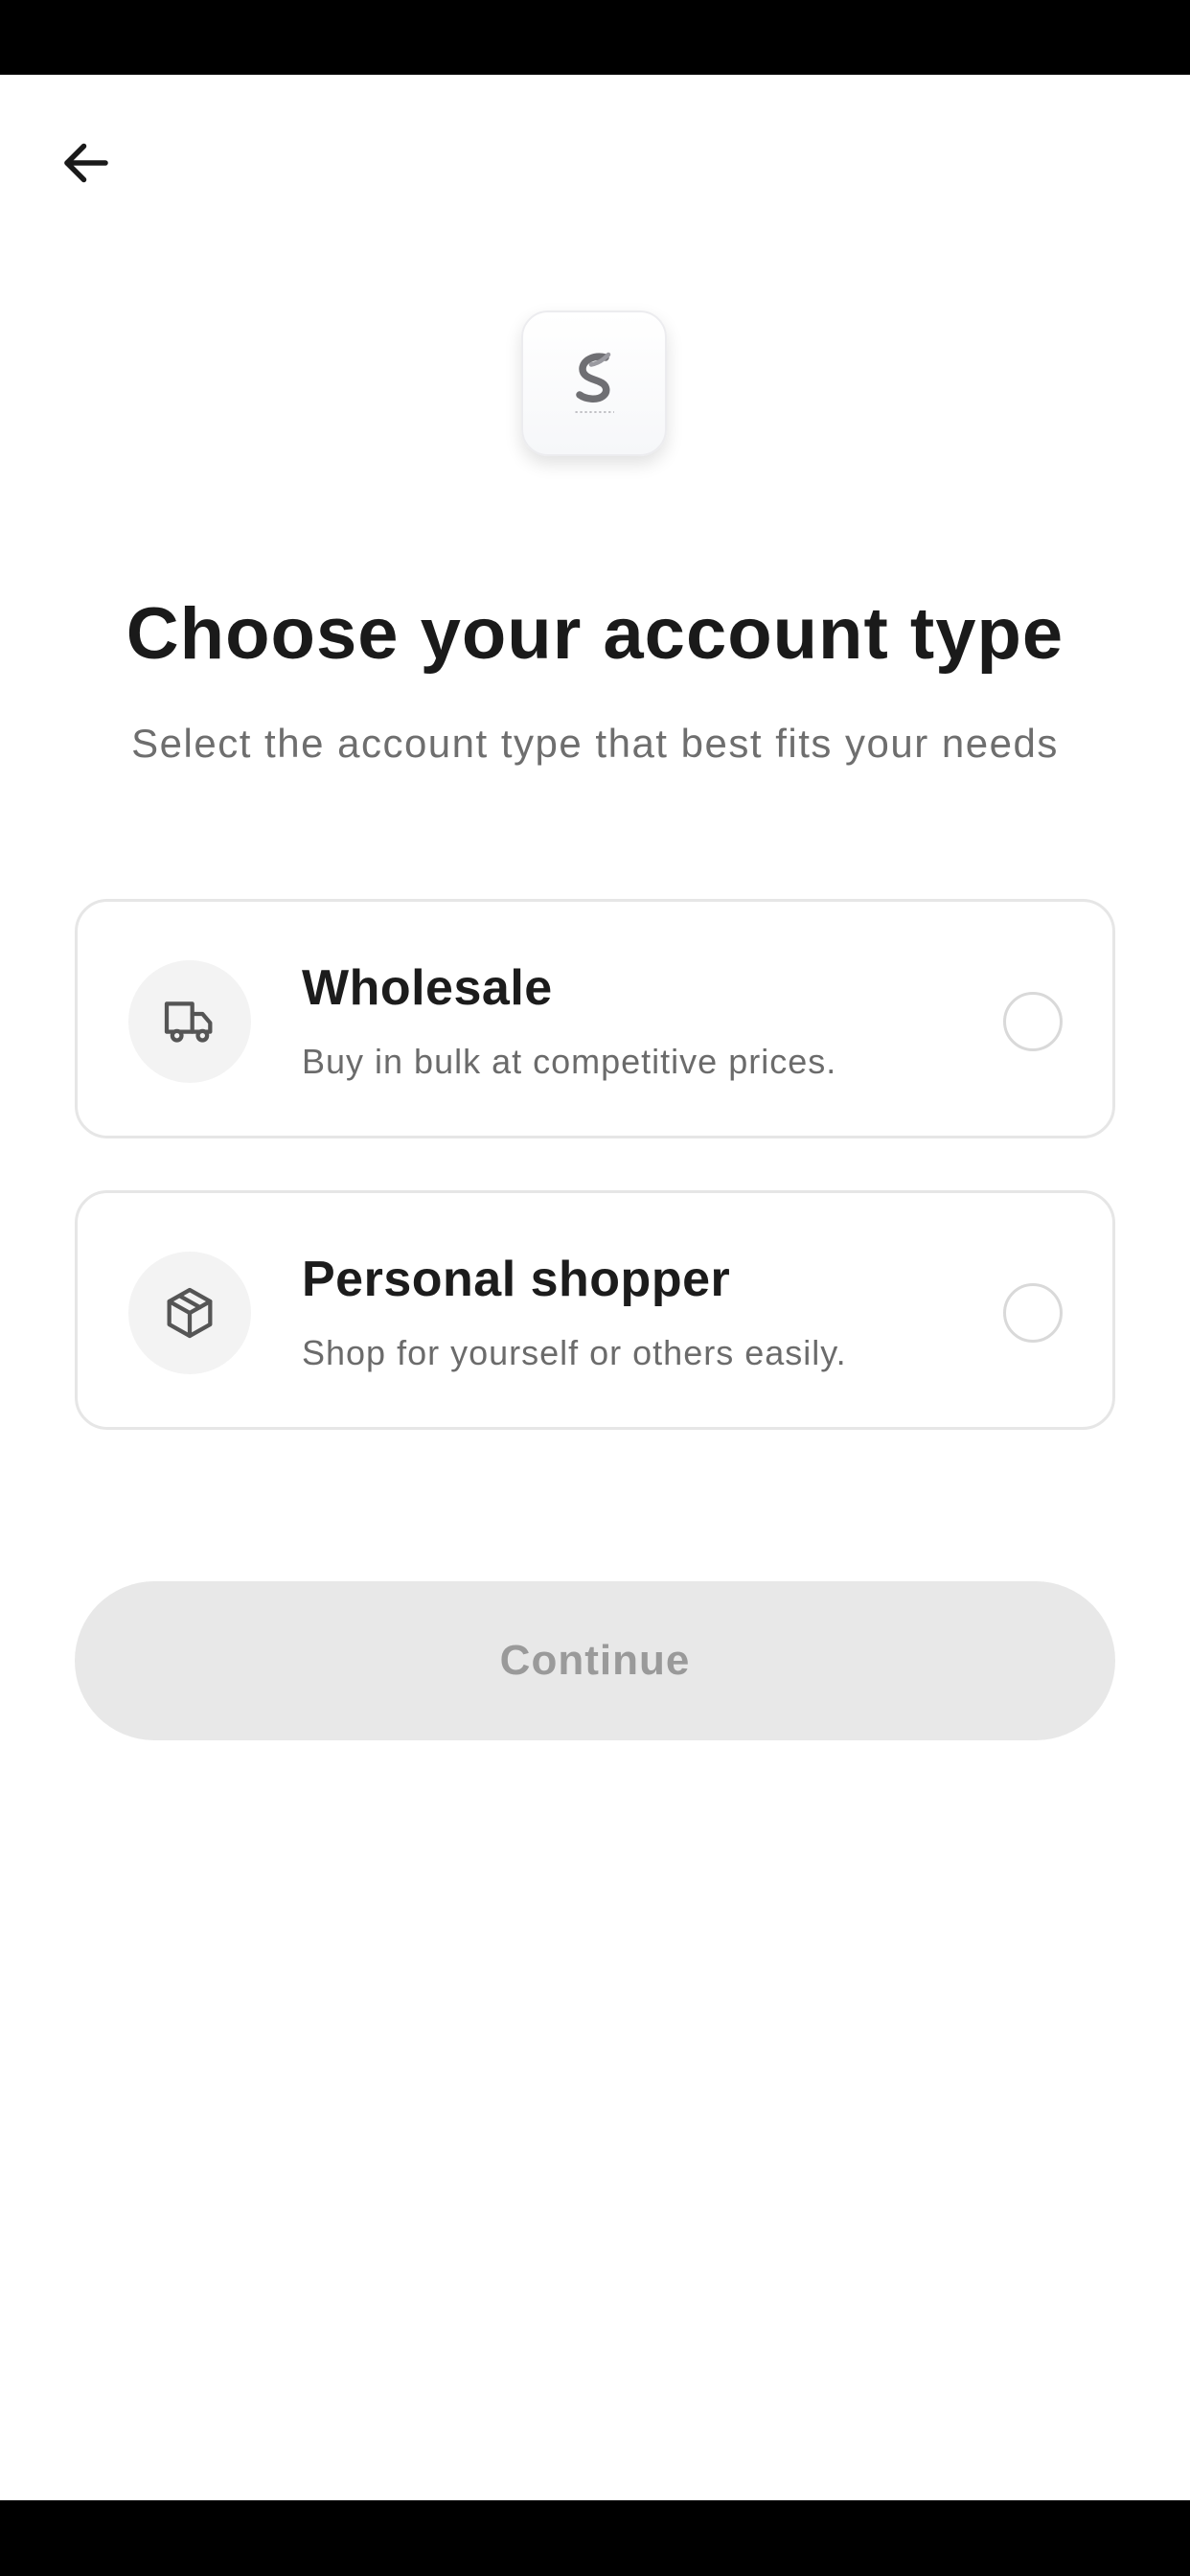  I want to click on brand-s-logo-icon, so click(594, 382).